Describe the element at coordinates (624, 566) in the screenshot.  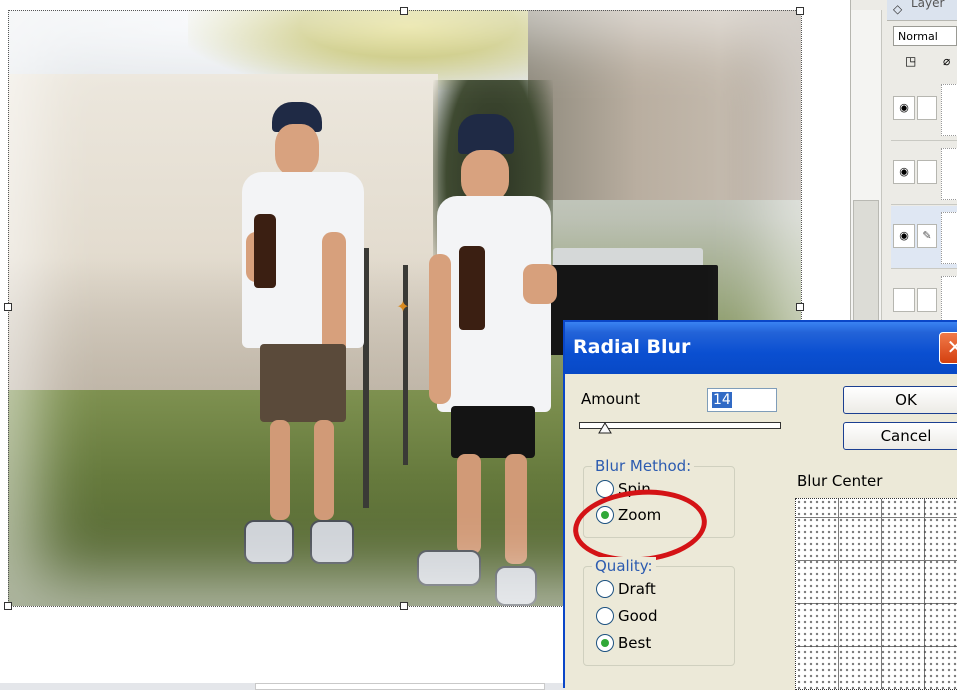
I see `quality-title: Quality:` at that location.